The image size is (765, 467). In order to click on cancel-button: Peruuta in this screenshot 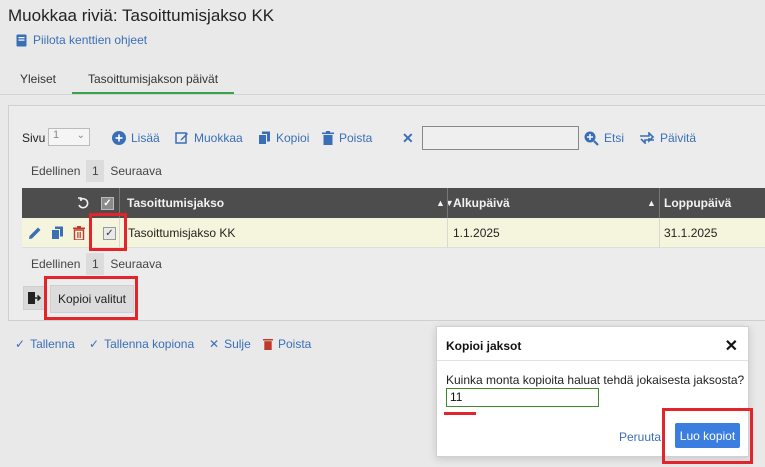, I will do `click(640, 437)`.